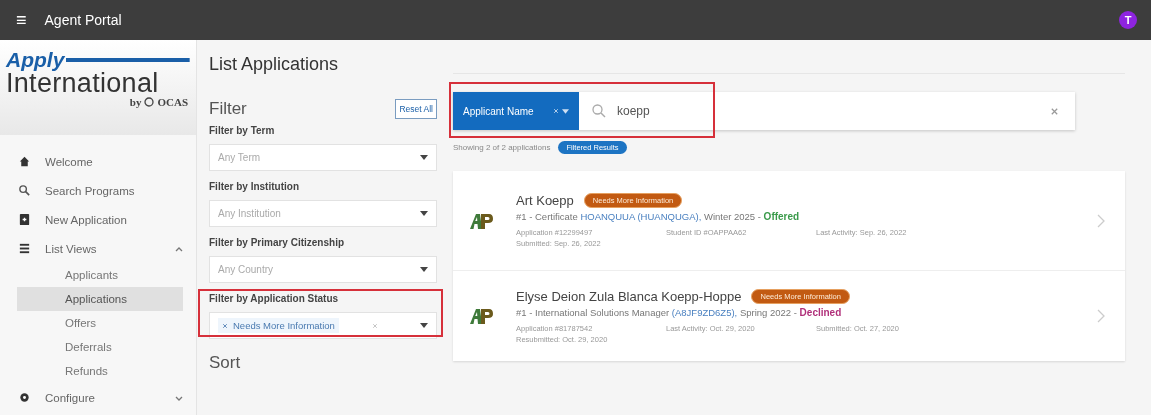 The height and width of the screenshot is (415, 1151). Describe the element at coordinates (274, 64) in the screenshot. I see `page-title: List Applications` at that location.